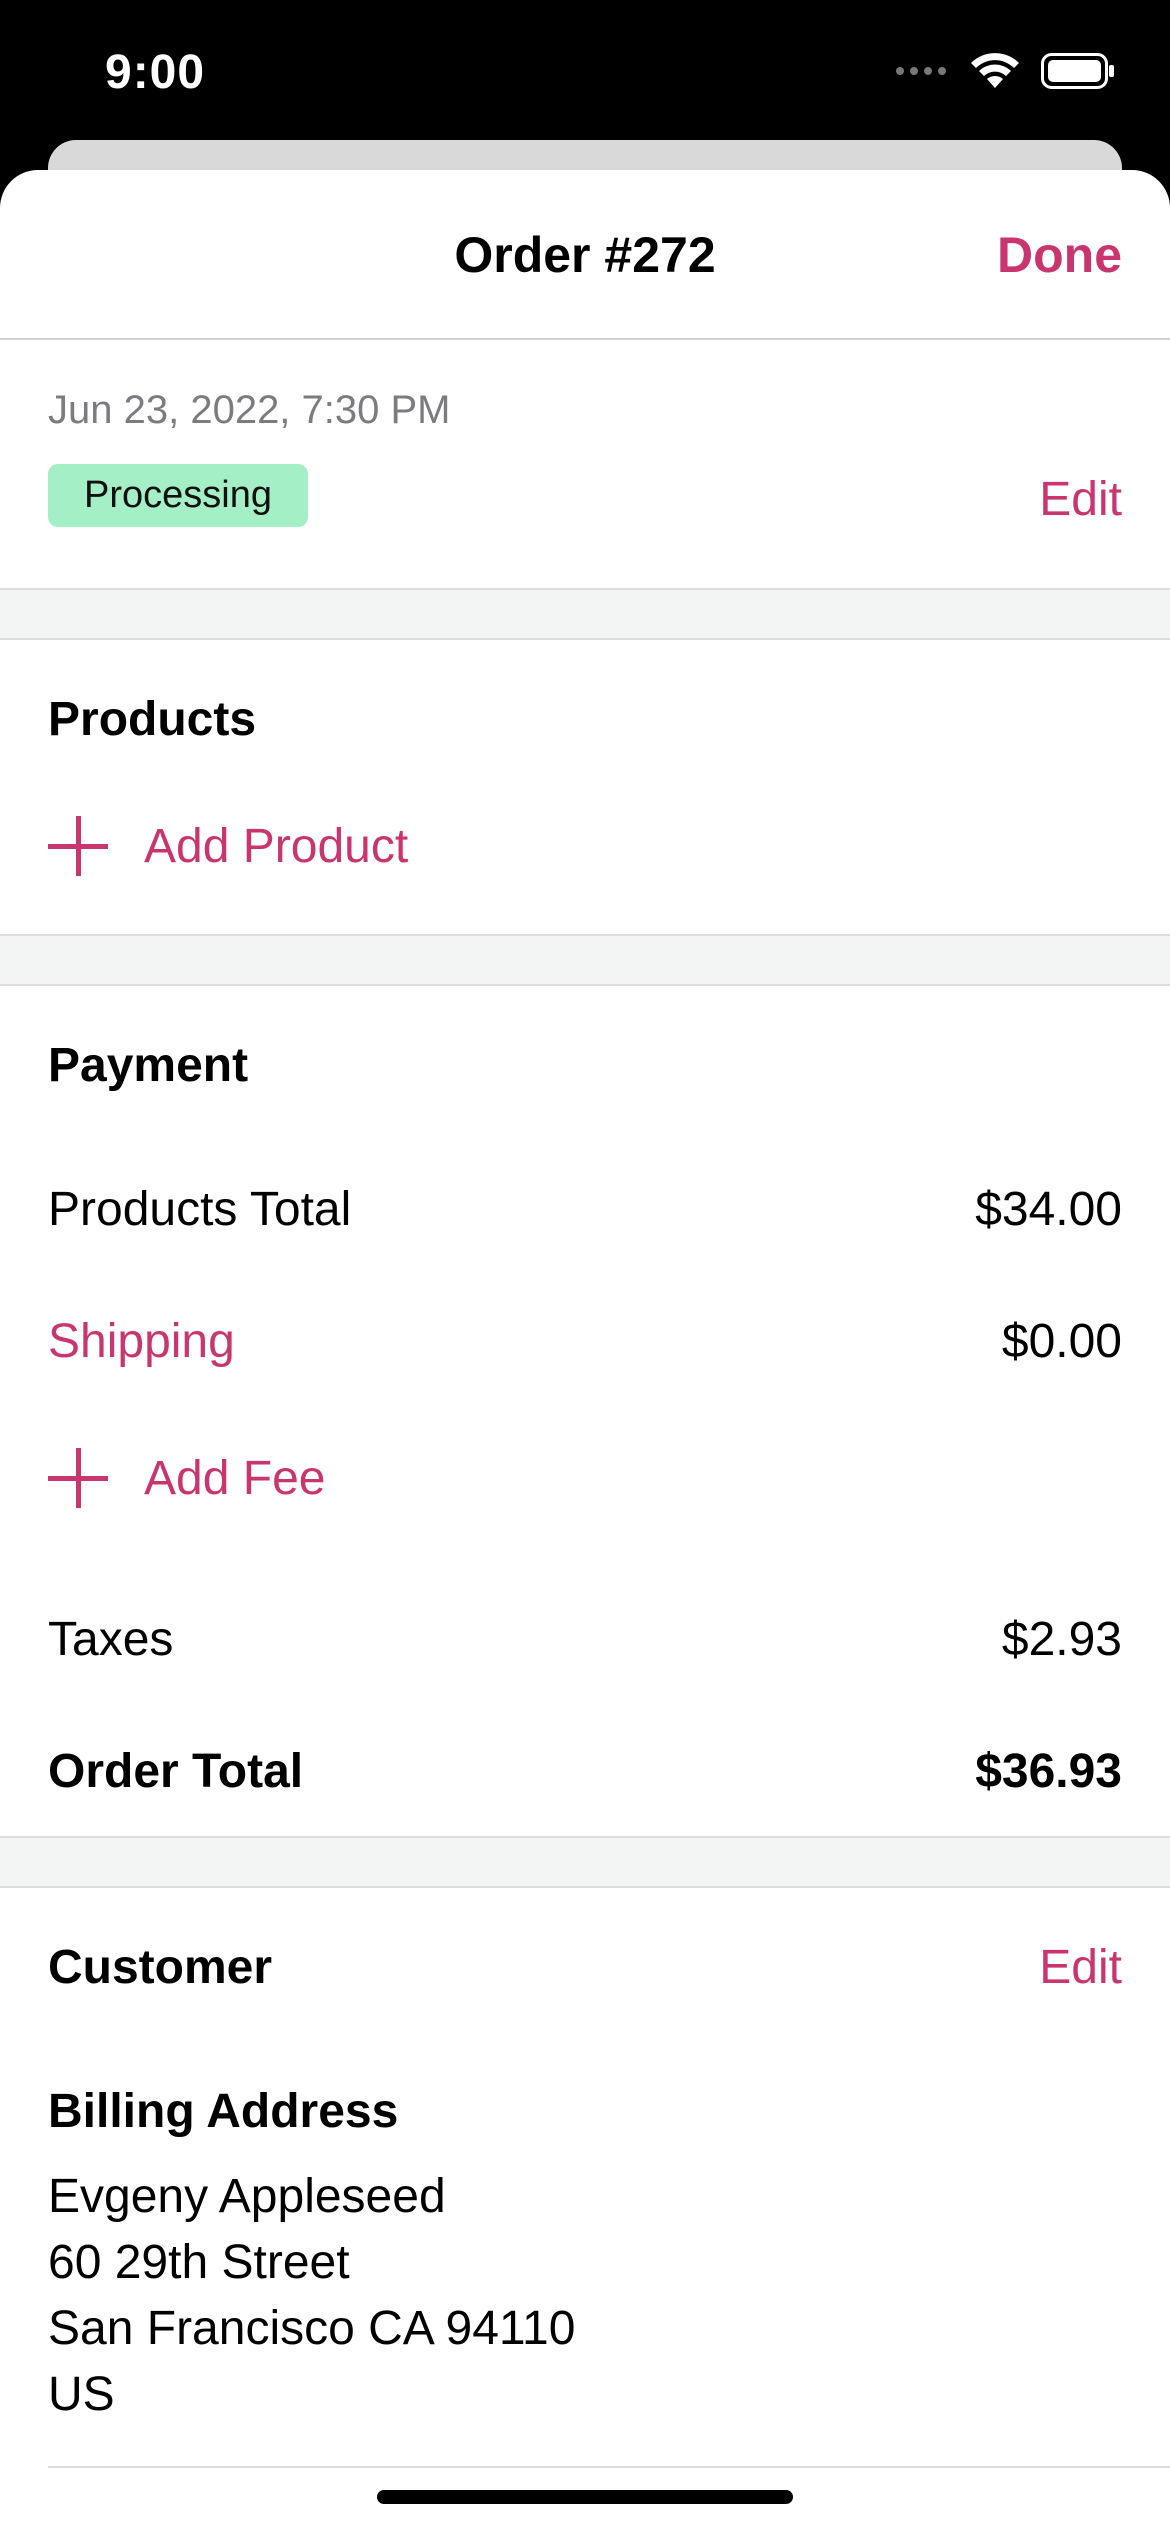 This screenshot has width=1170, height=2532. I want to click on status-badge-wrapper: Processing, so click(178, 495).